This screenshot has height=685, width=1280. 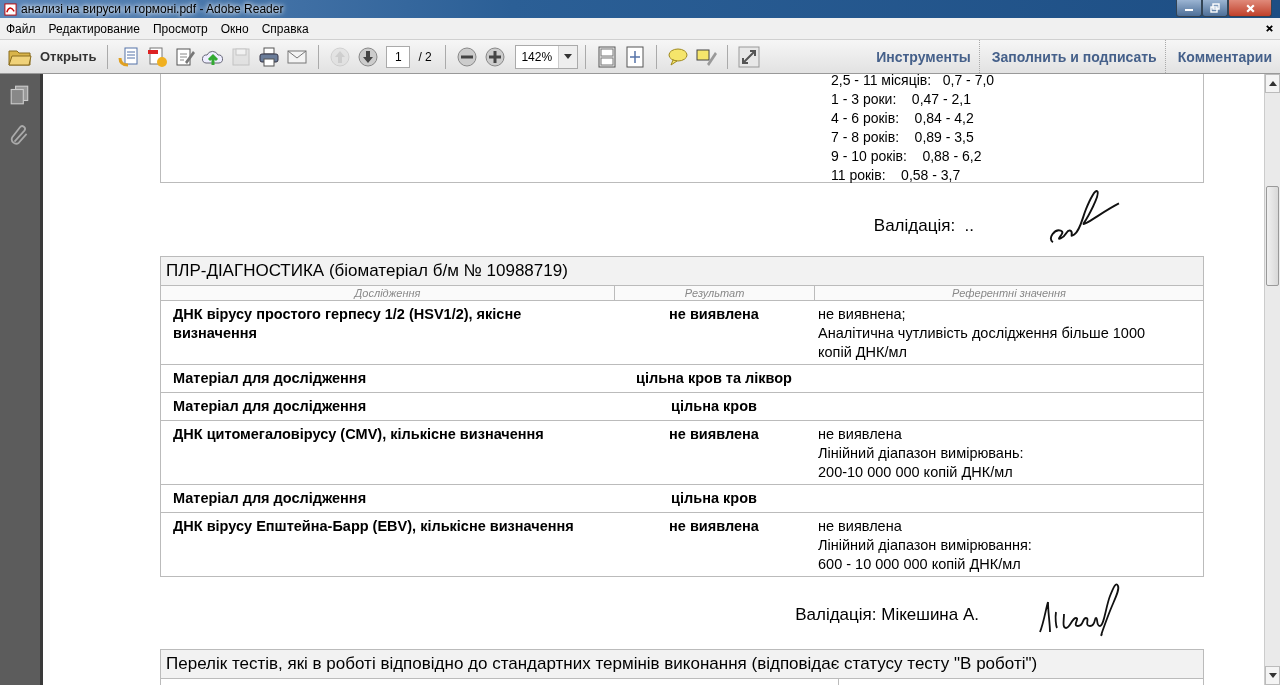 What do you see at coordinates (903, 137) in the screenshot?
I see `reference-range: 7 - 8 років: 0,89 - 3,5` at bounding box center [903, 137].